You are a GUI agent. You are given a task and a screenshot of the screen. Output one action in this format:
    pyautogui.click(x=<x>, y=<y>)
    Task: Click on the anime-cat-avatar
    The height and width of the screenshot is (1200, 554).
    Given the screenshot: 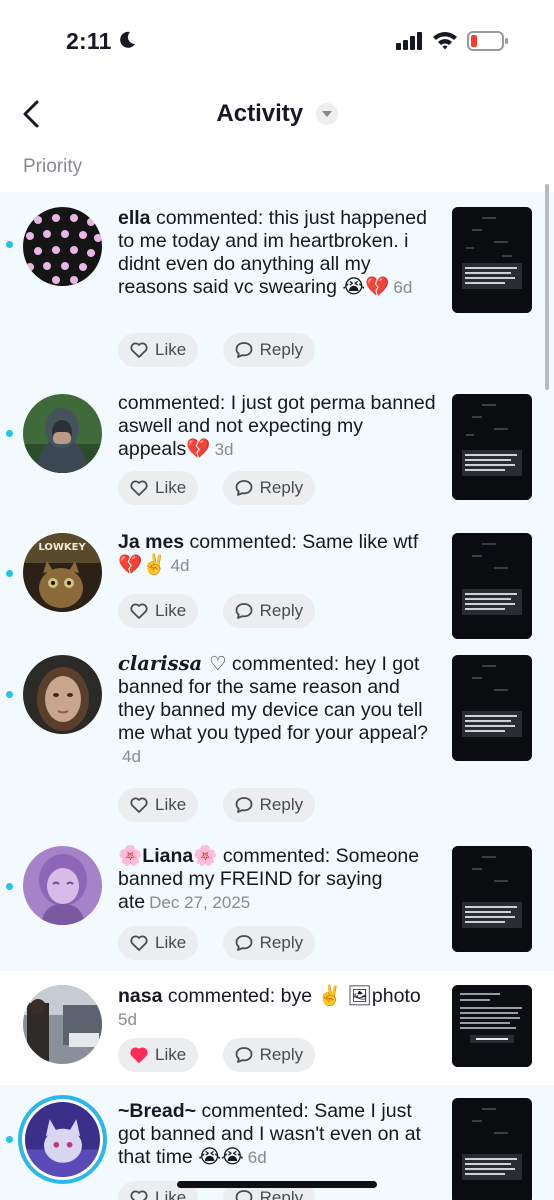 What is the action you would take?
    pyautogui.click(x=62, y=1139)
    